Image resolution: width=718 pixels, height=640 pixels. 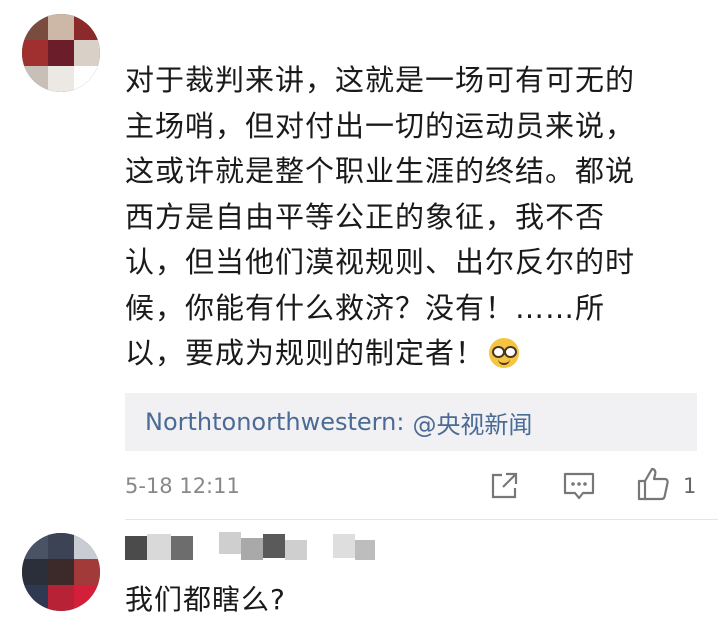 What do you see at coordinates (472, 422) in the screenshot?
I see `mention-link: @央视新闻` at bounding box center [472, 422].